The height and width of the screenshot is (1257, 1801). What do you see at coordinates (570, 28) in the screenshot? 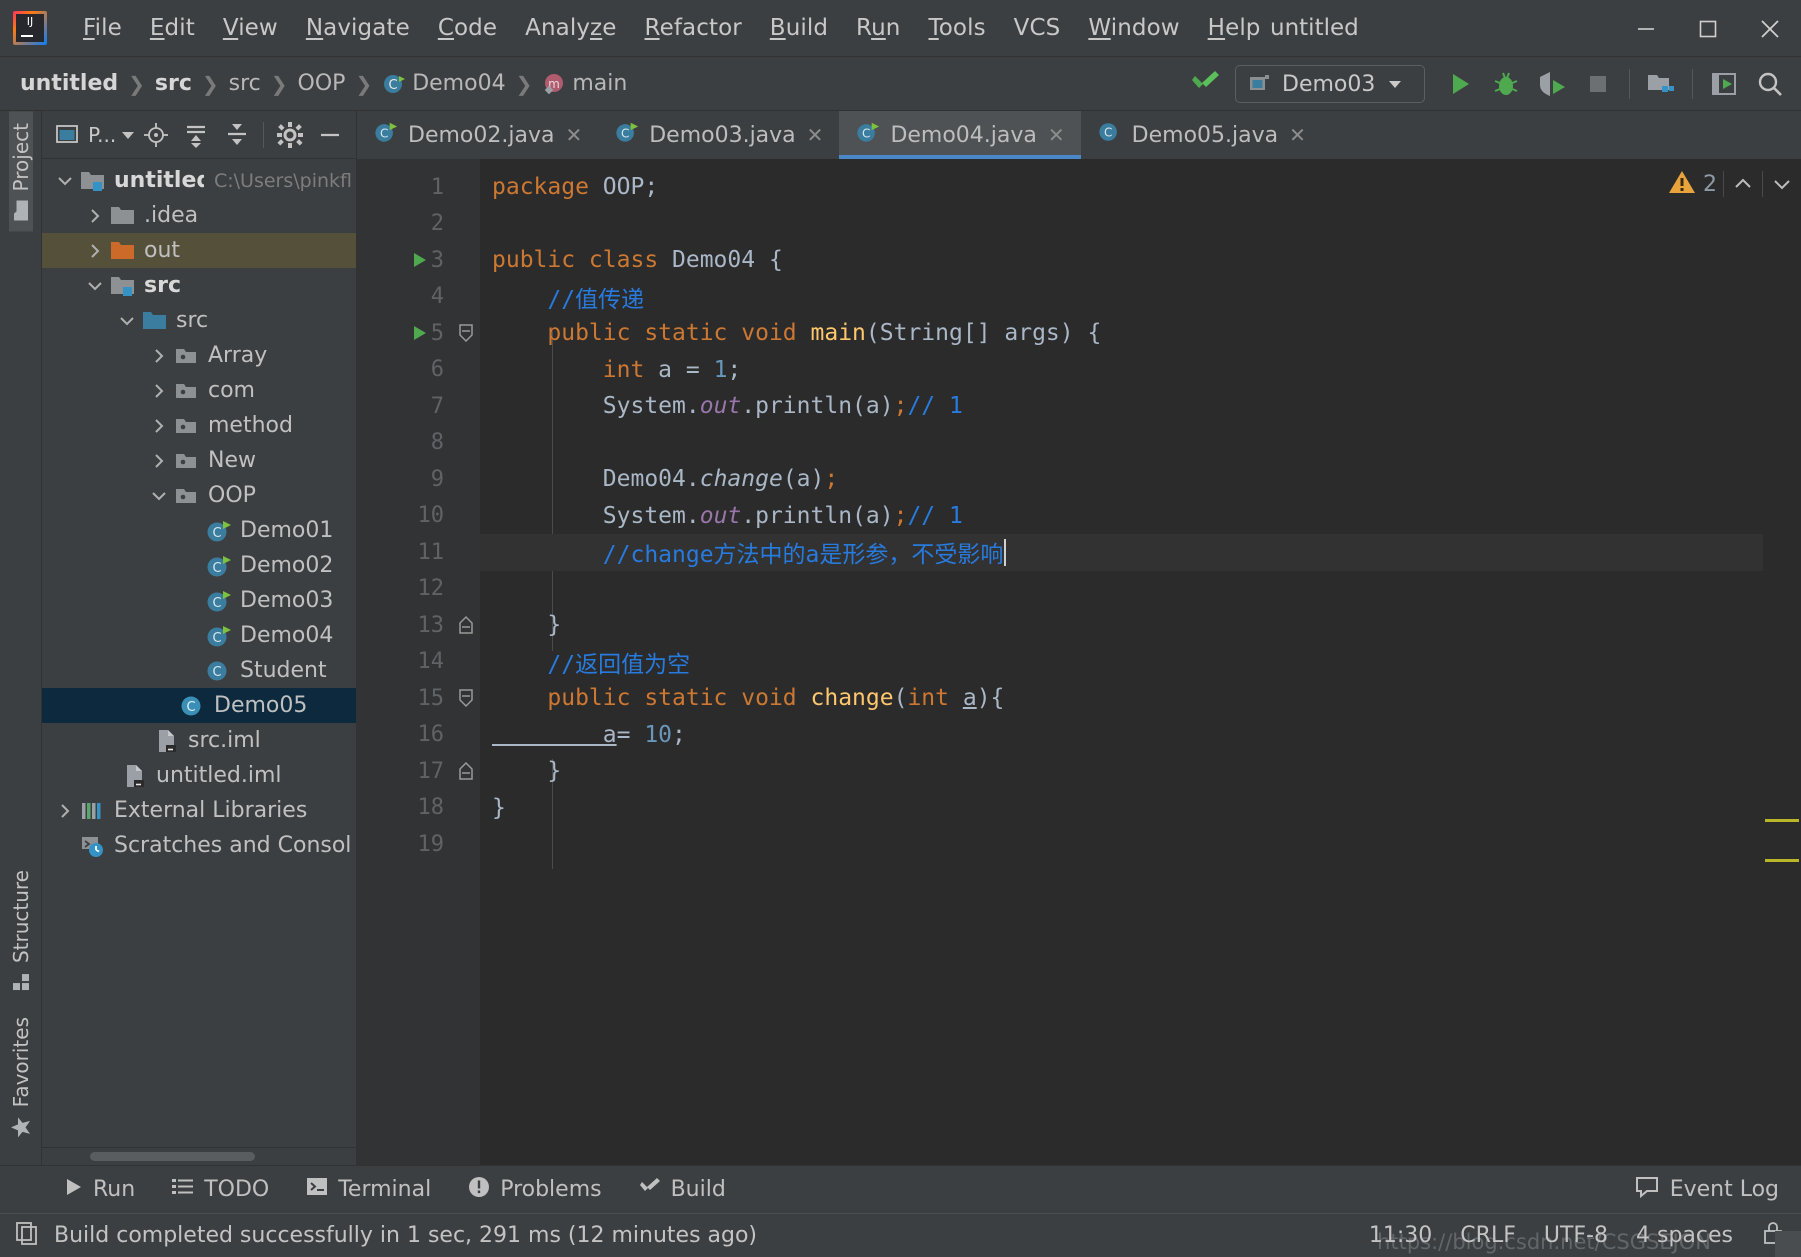
I see `menu-analyze: Analyze` at bounding box center [570, 28].